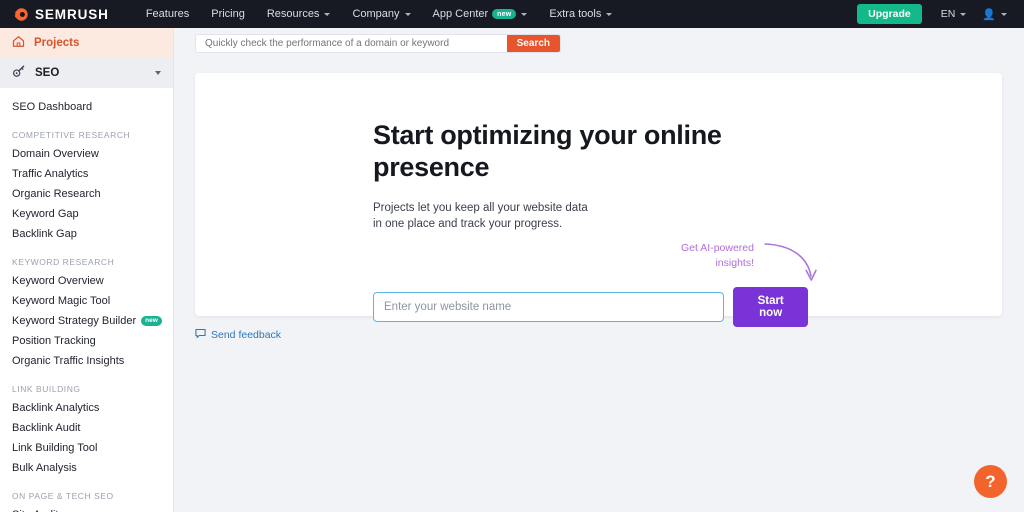 The width and height of the screenshot is (1024, 512). I want to click on sidebar-item-keyword-gap-label: Keyword Gap, so click(45, 214).